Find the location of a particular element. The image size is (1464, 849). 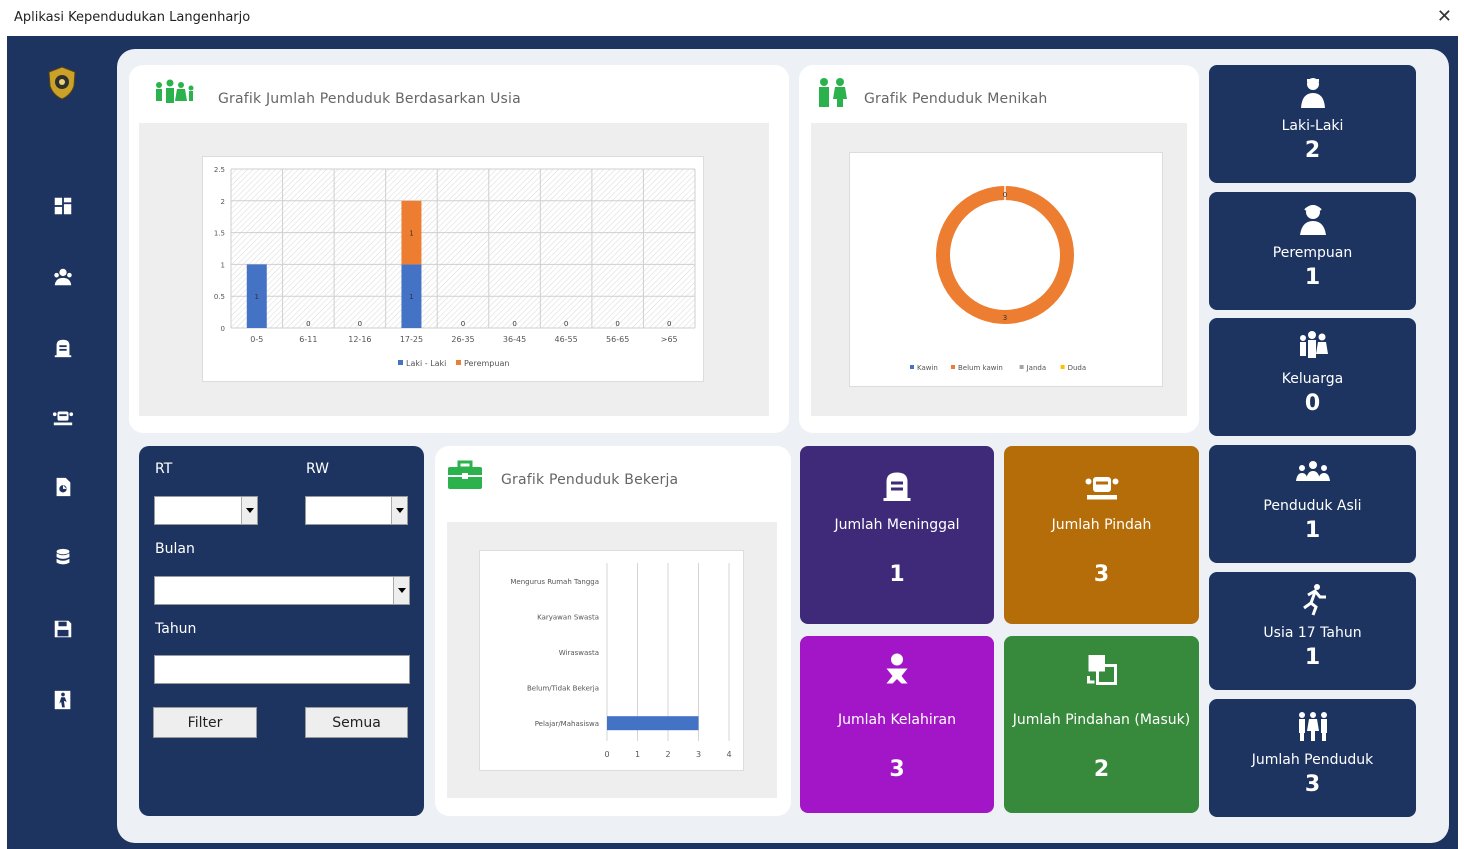

stat-card-keluarga: Keluarga 0 is located at coordinates (1312, 377).